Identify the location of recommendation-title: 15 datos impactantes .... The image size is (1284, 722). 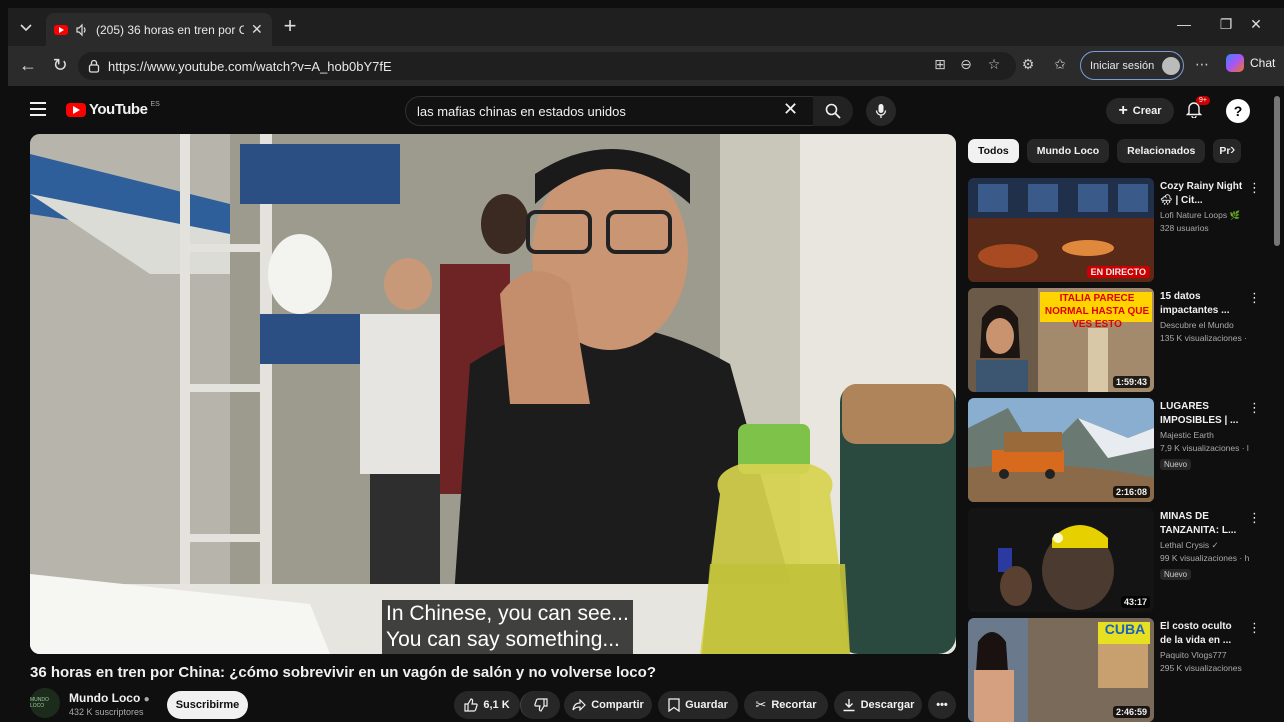
(1202, 304).